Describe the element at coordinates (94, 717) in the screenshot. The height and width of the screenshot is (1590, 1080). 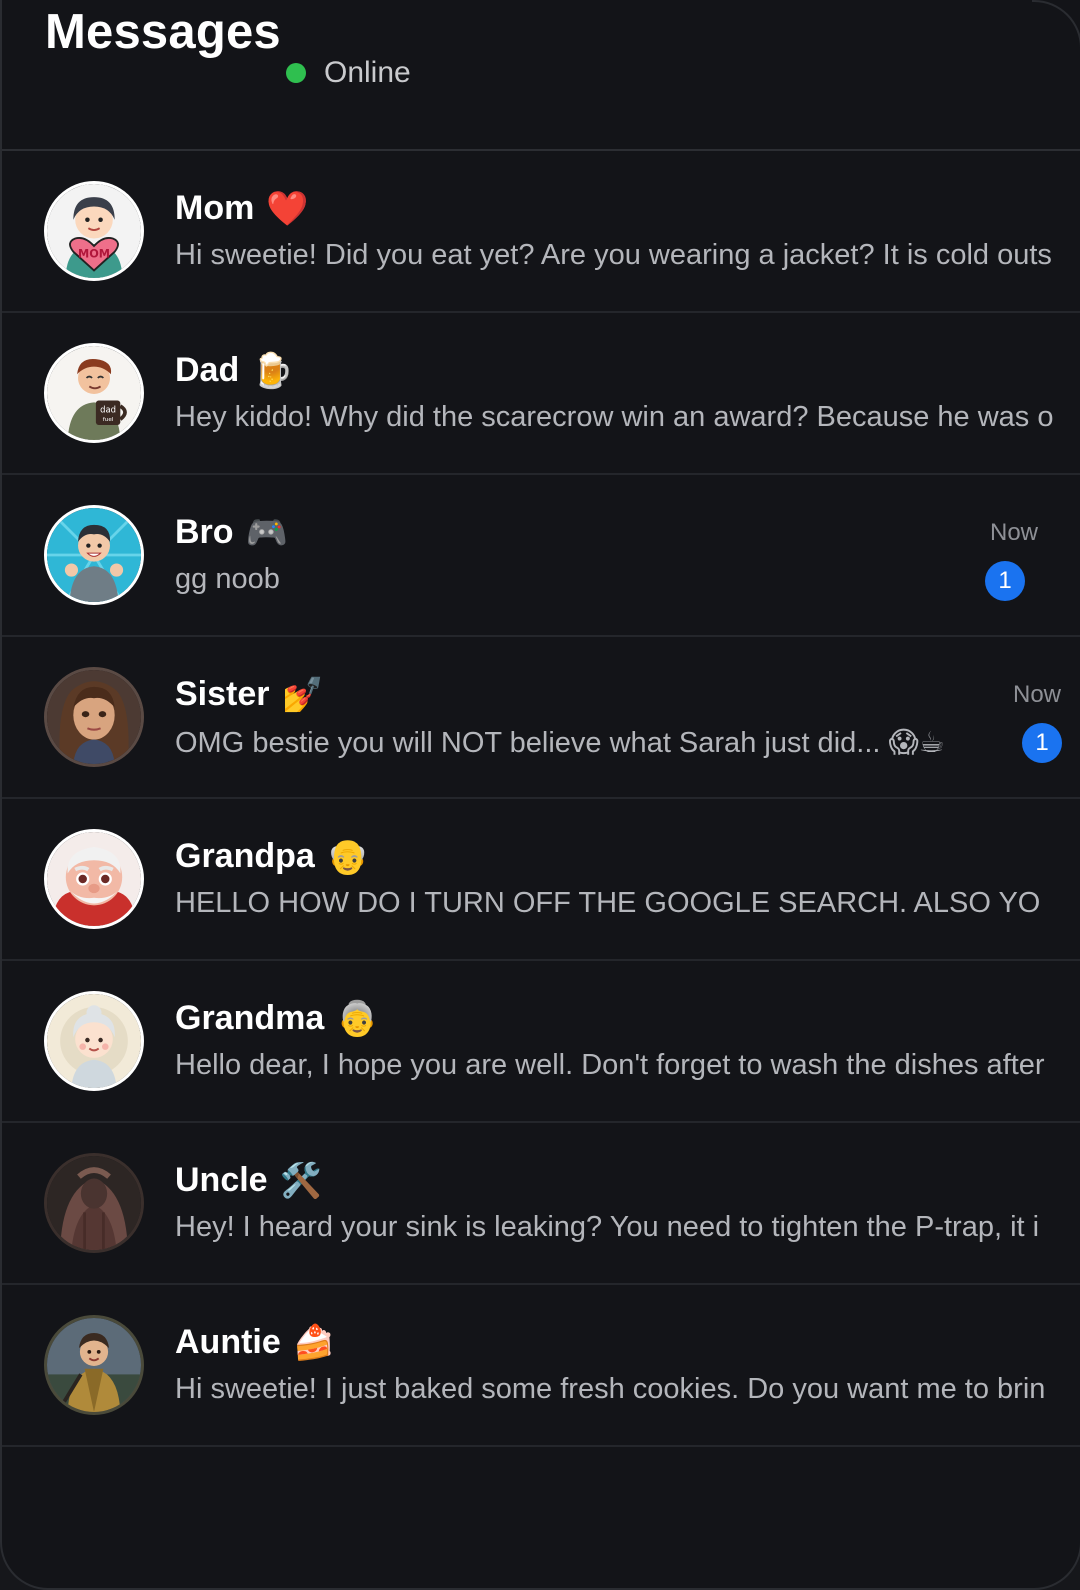
I see `sister-avatar-icon` at that location.